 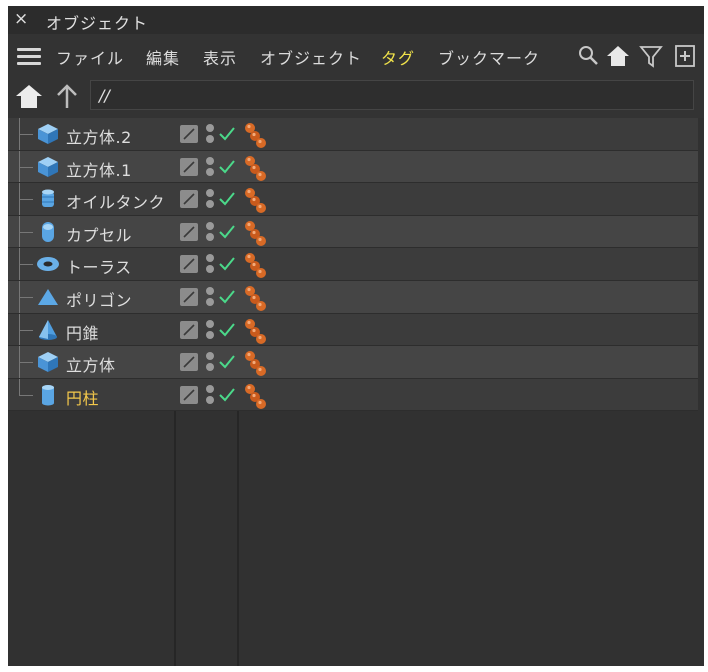 I want to click on object-row: 円柱, so click(x=353, y=395).